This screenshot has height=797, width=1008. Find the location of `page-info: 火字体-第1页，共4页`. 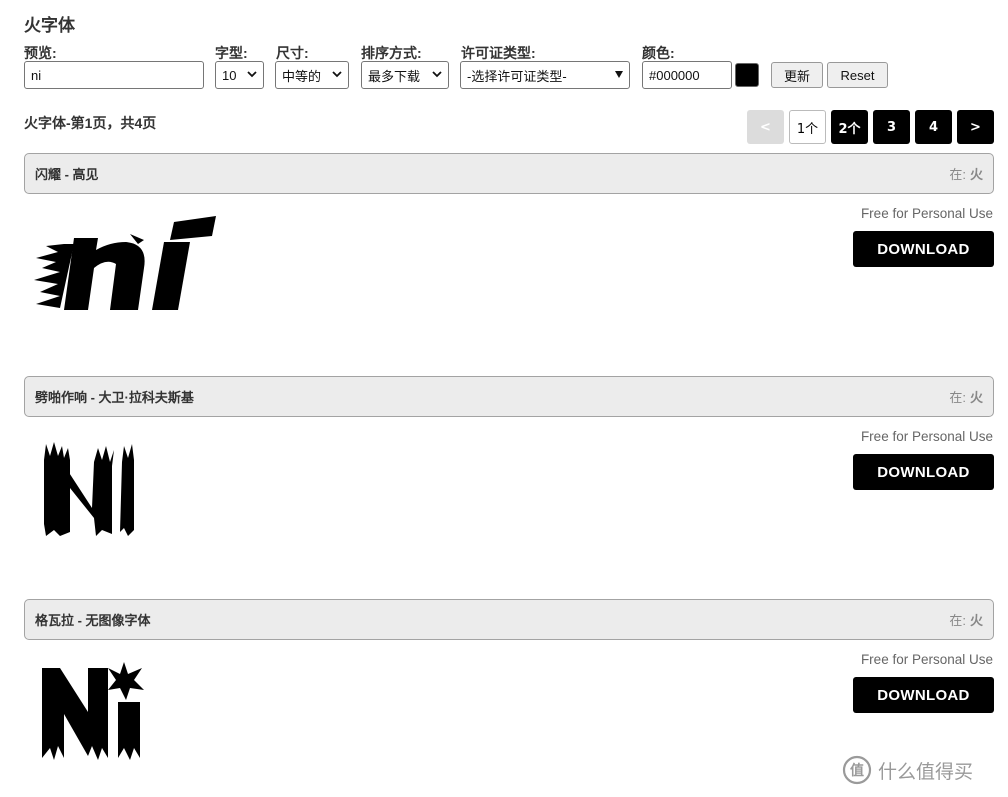

page-info: 火字体-第1页，共4页 is located at coordinates (90, 123).